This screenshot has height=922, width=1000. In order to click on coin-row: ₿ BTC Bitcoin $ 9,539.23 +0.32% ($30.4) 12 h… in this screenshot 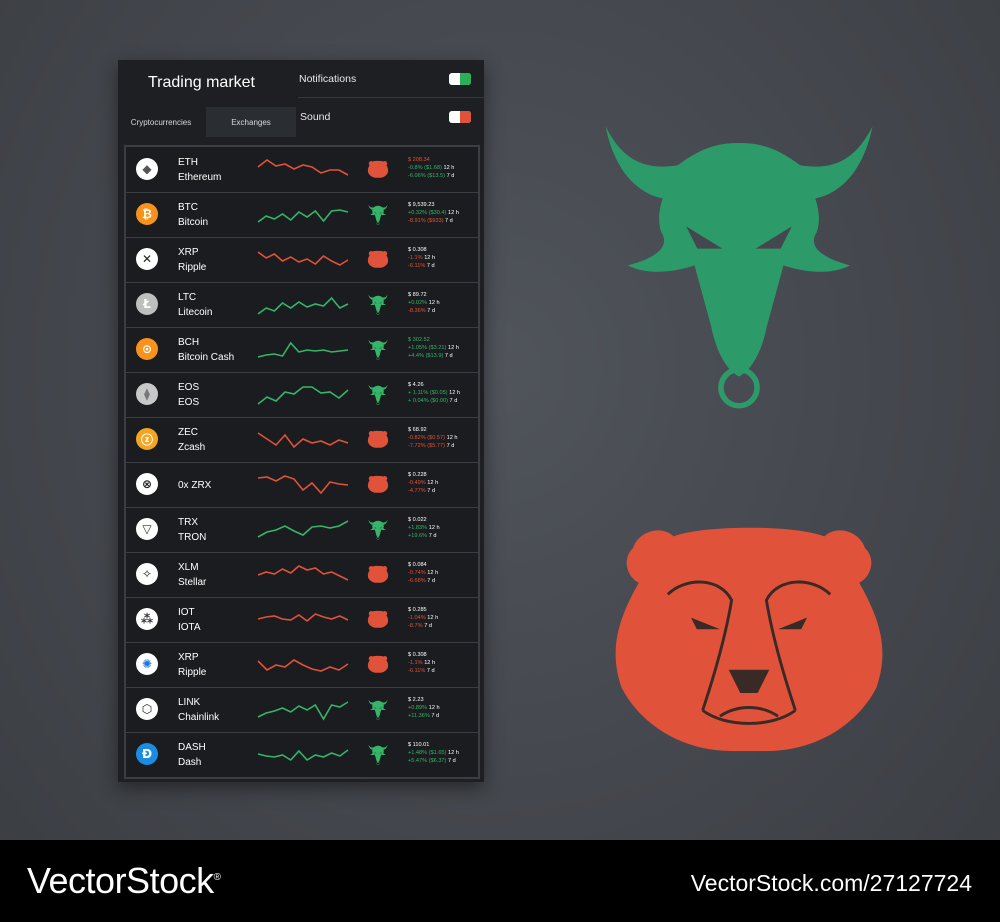, I will do `click(302, 215)`.